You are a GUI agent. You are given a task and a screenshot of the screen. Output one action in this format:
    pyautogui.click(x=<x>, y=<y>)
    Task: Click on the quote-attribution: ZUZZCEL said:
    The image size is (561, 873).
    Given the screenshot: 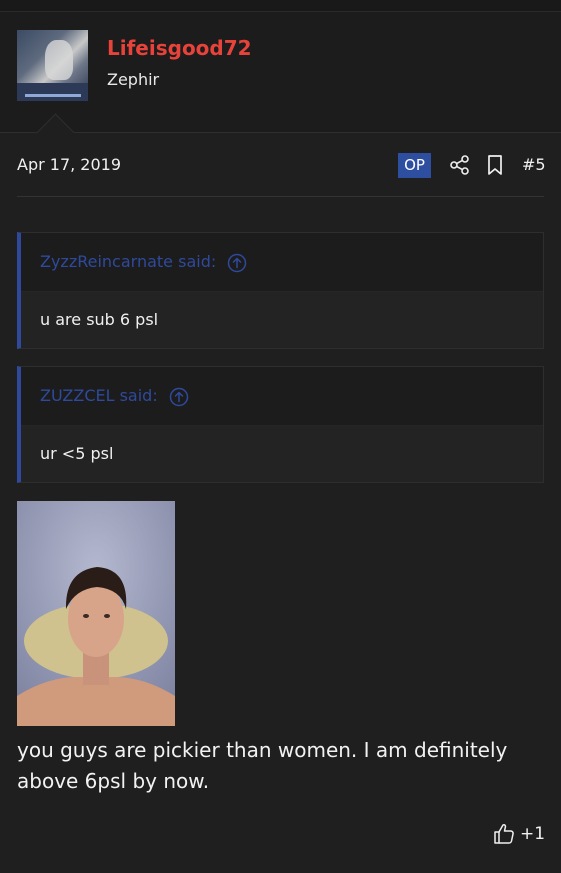 What is the action you would take?
    pyautogui.click(x=99, y=395)
    